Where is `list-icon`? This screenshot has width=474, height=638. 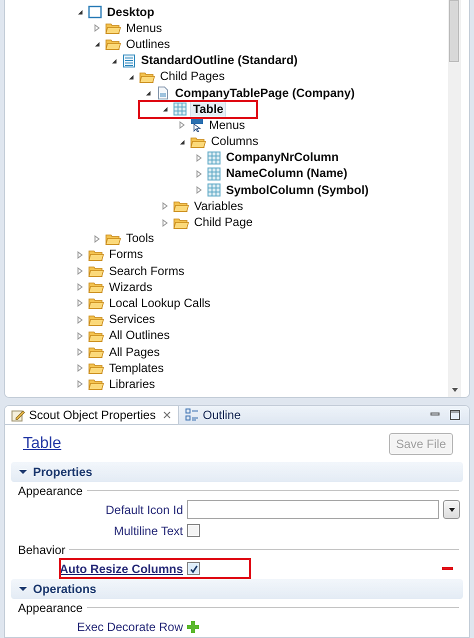 list-icon is located at coordinates (129, 61).